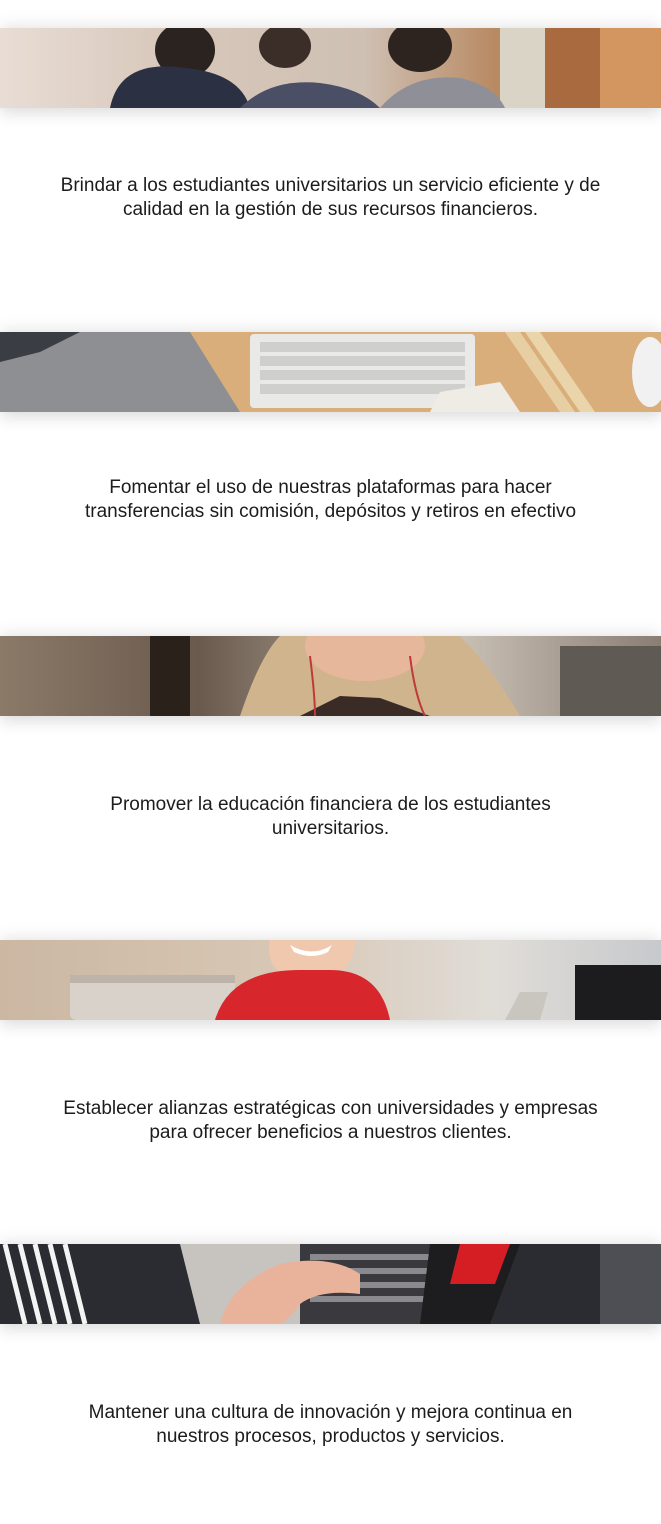 Image resolution: width=661 pixels, height=1524 pixels. What do you see at coordinates (330, 68) in the screenshot?
I see `banner-image-students` at bounding box center [330, 68].